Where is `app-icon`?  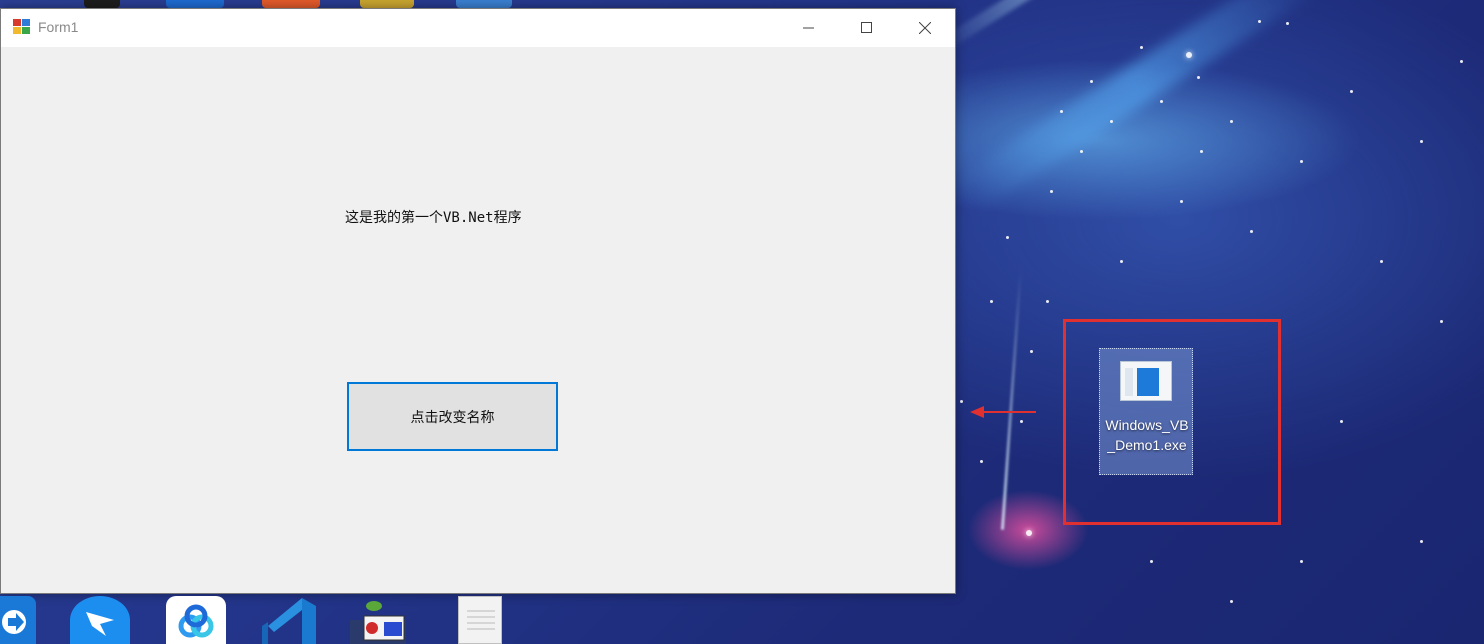
app-icon is located at coordinates (22, 27).